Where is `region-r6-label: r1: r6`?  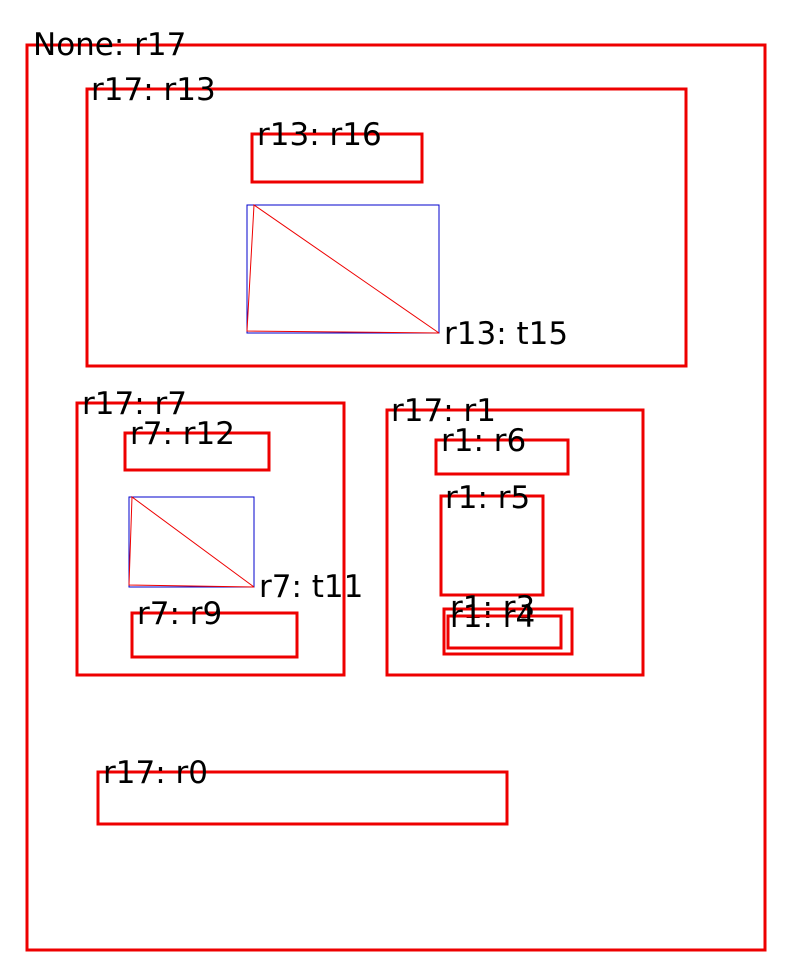
region-r6-label: r1: r6 is located at coordinates (483, 441).